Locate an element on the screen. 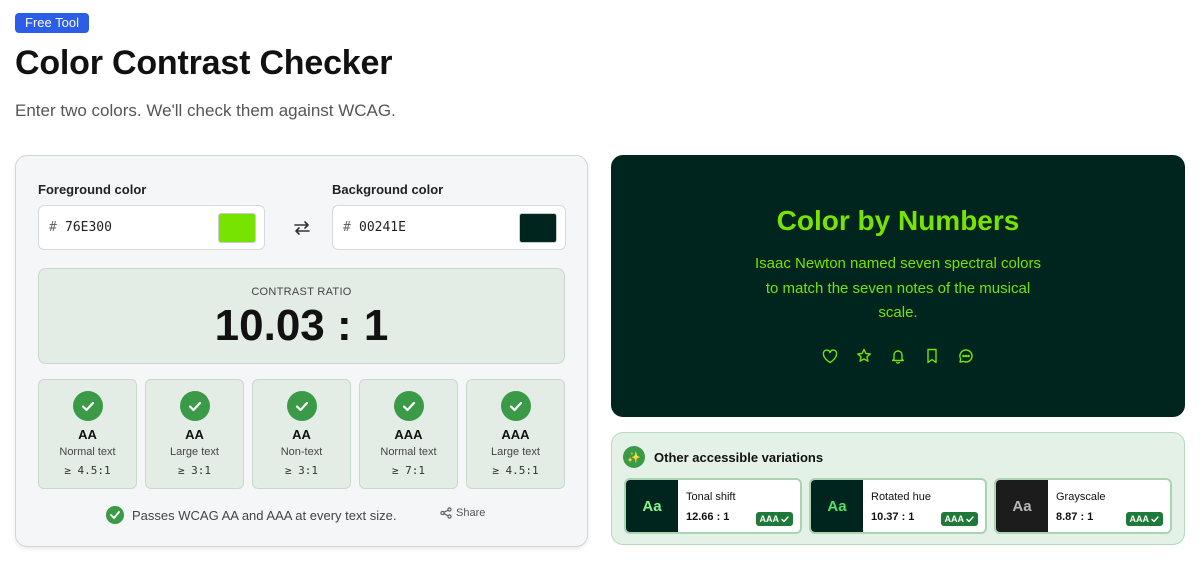  preview-title: Color by Numbers is located at coordinates (898, 220).